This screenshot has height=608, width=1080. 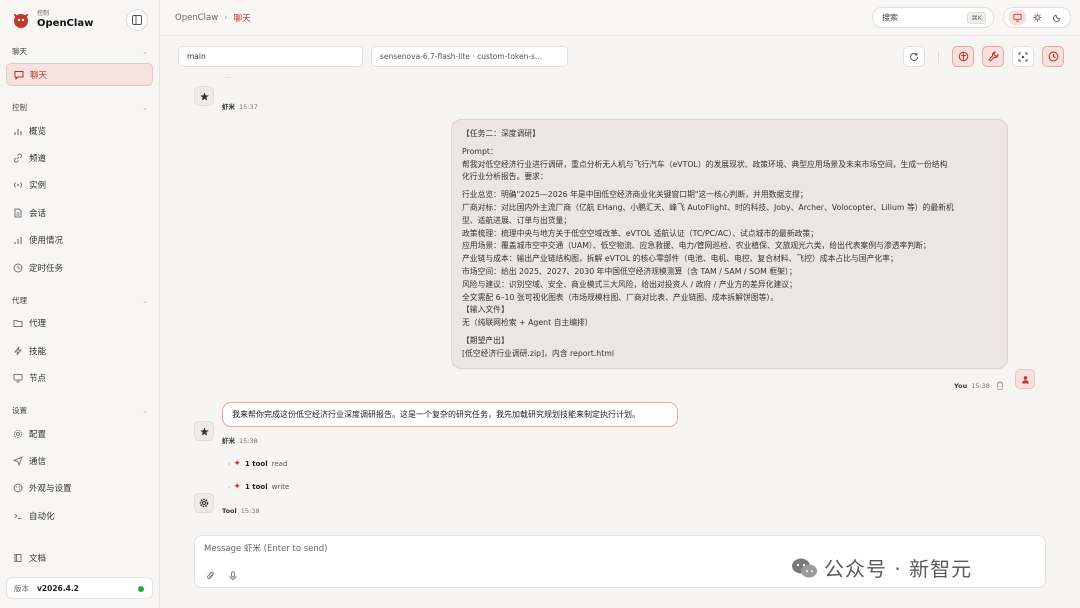 I want to click on session-select: main, so click(x=270, y=56).